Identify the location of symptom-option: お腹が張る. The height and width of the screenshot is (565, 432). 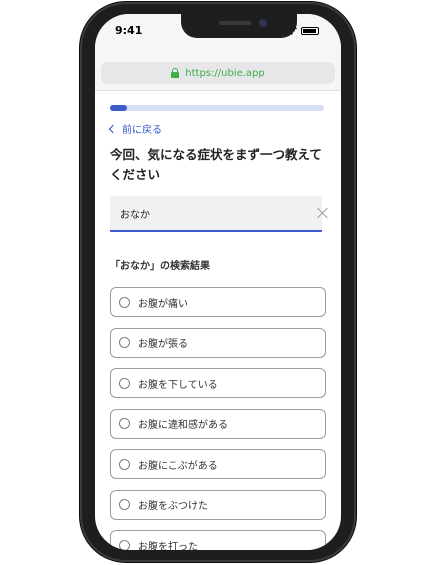
(218, 342).